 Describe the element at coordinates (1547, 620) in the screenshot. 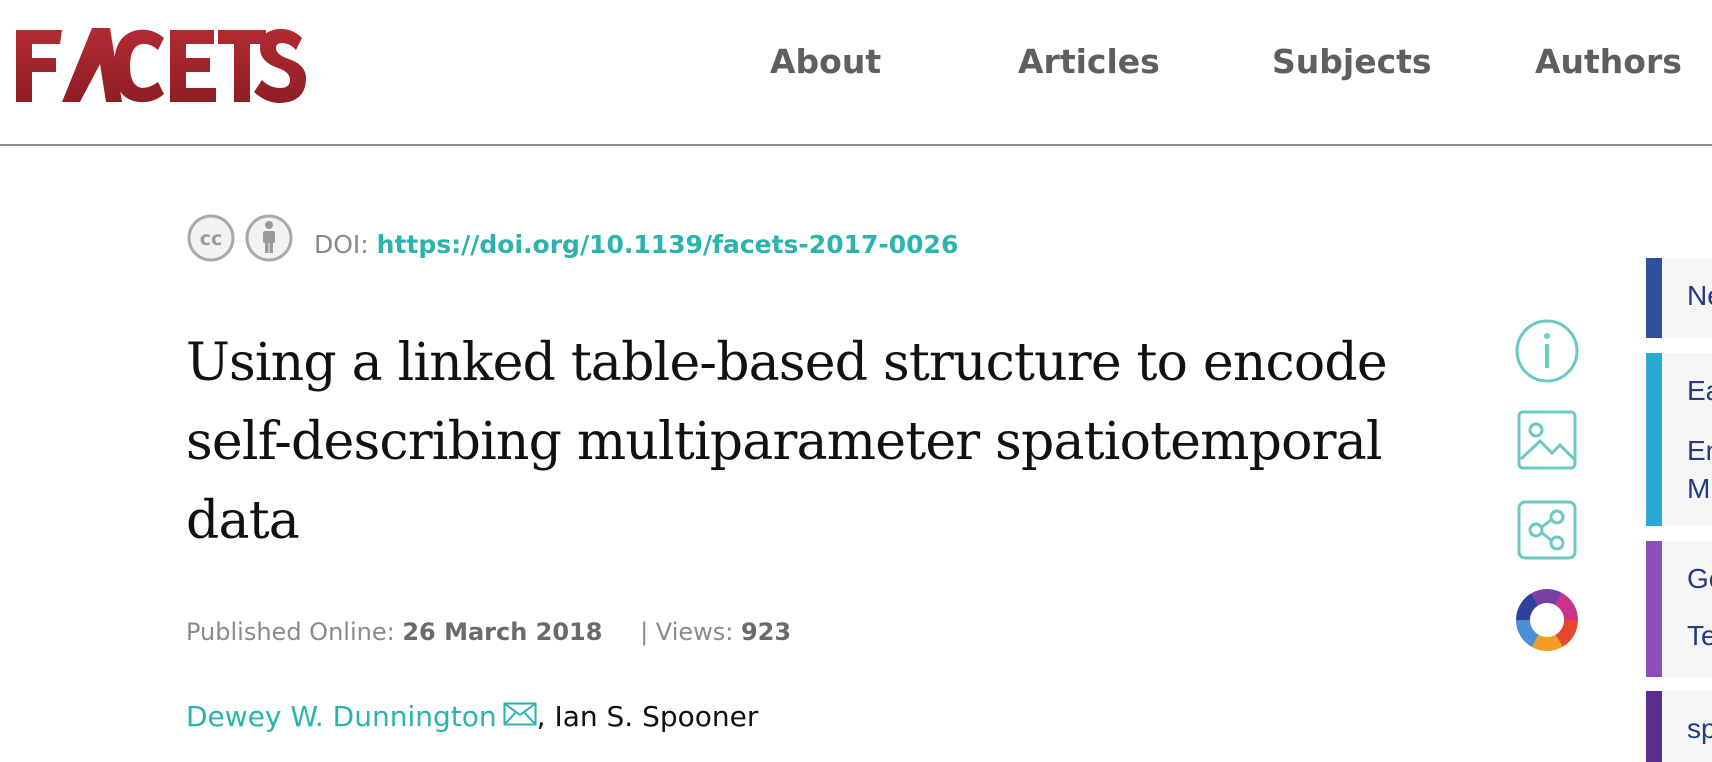

I see `altmetric-icon` at that location.